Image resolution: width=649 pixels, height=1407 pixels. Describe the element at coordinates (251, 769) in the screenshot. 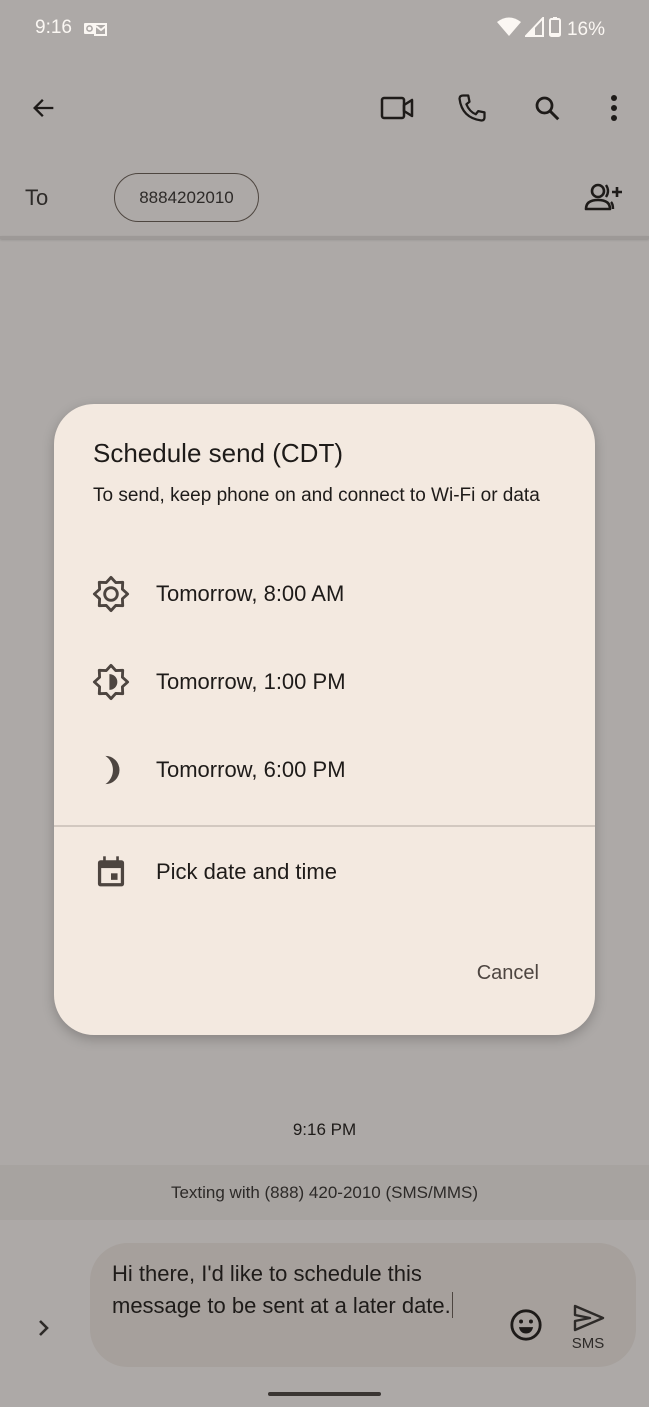

I see `option-label: Tomorrow, 6:00 PM` at that location.